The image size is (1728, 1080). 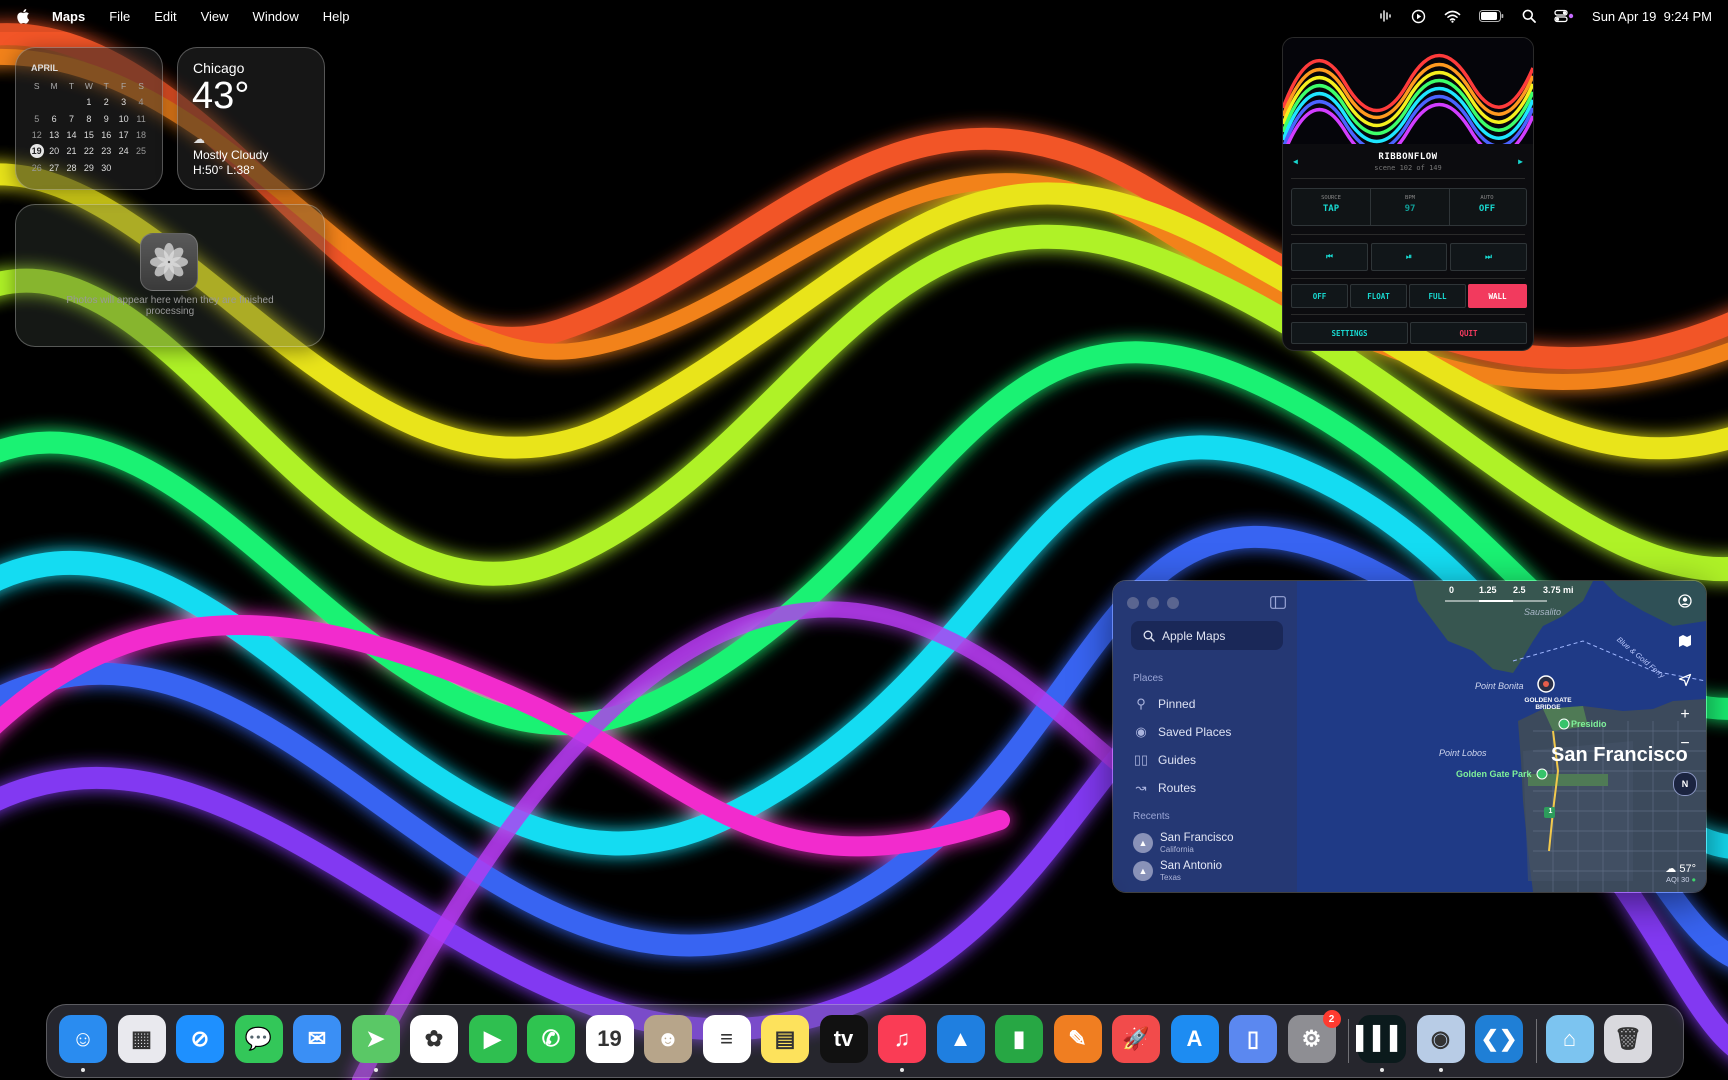 I want to click on battery-icon, so click(x=1491, y=16).